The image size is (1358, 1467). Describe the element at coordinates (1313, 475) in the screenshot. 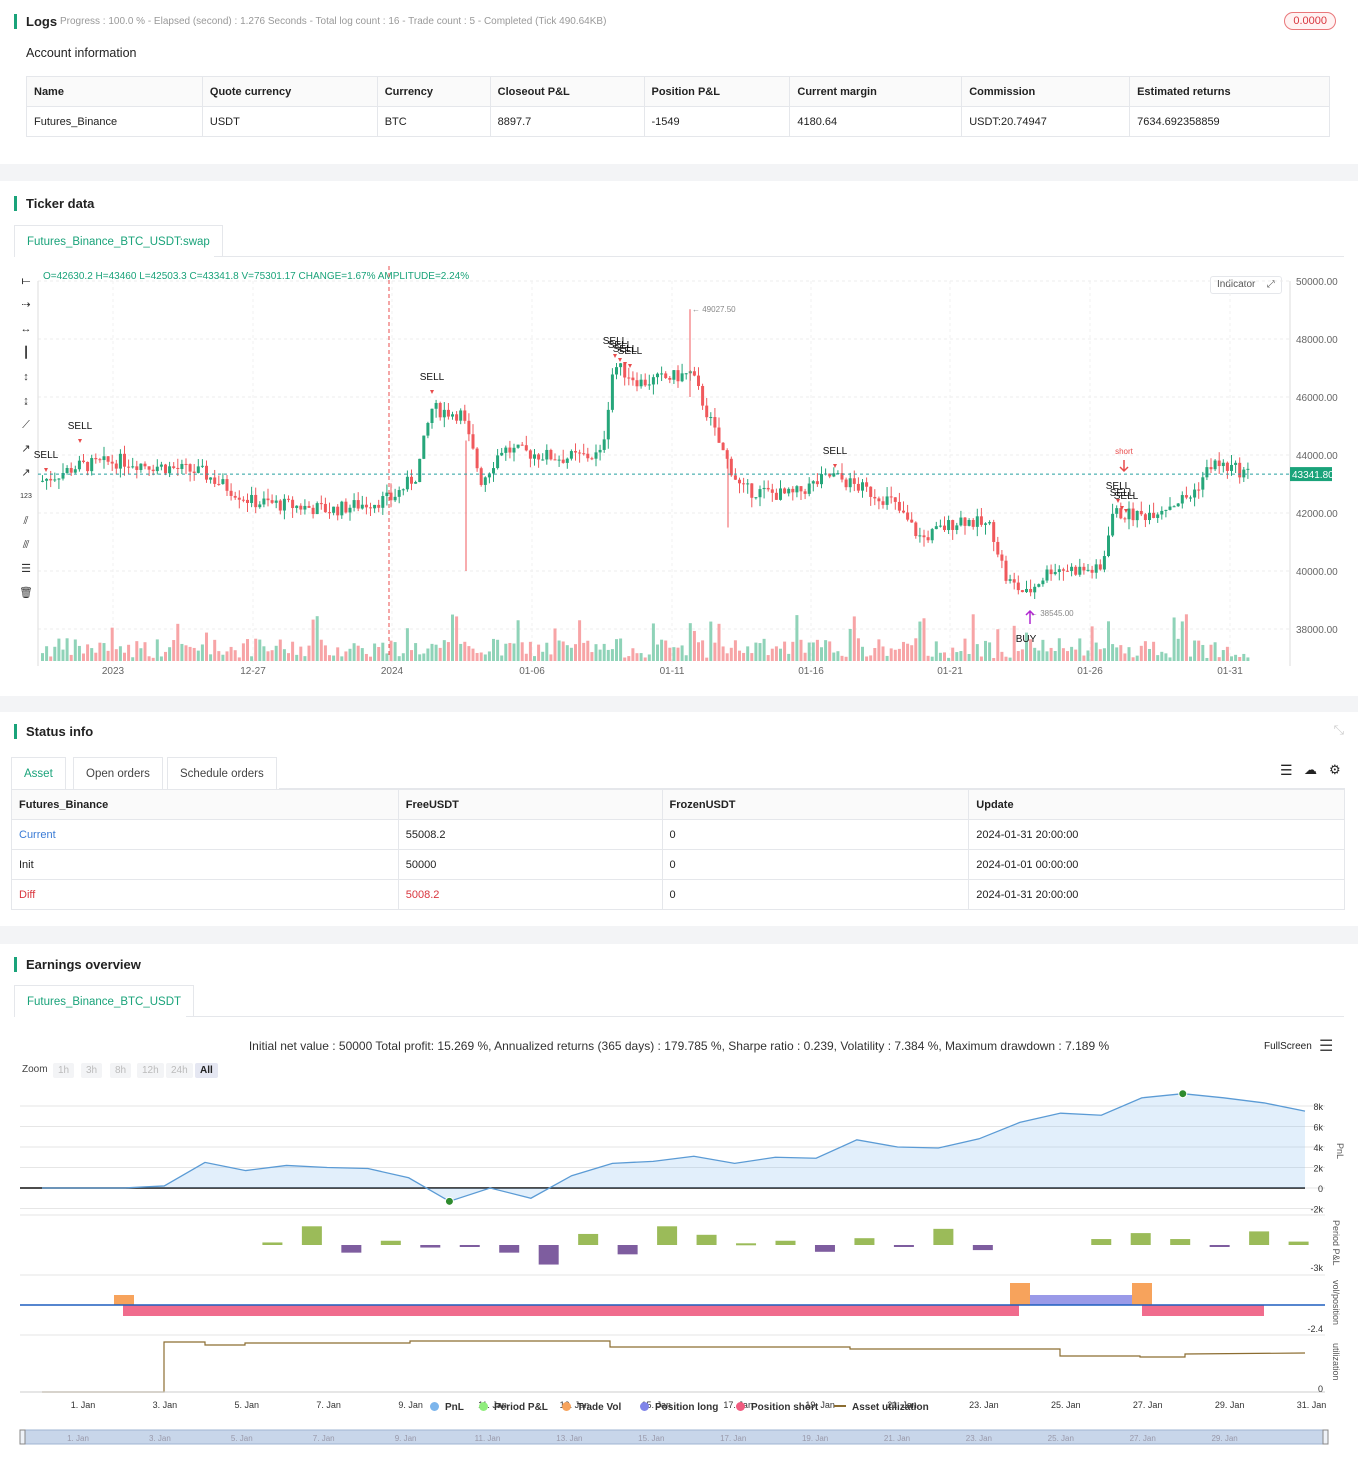

I see `last-price-value: 43341.80` at that location.